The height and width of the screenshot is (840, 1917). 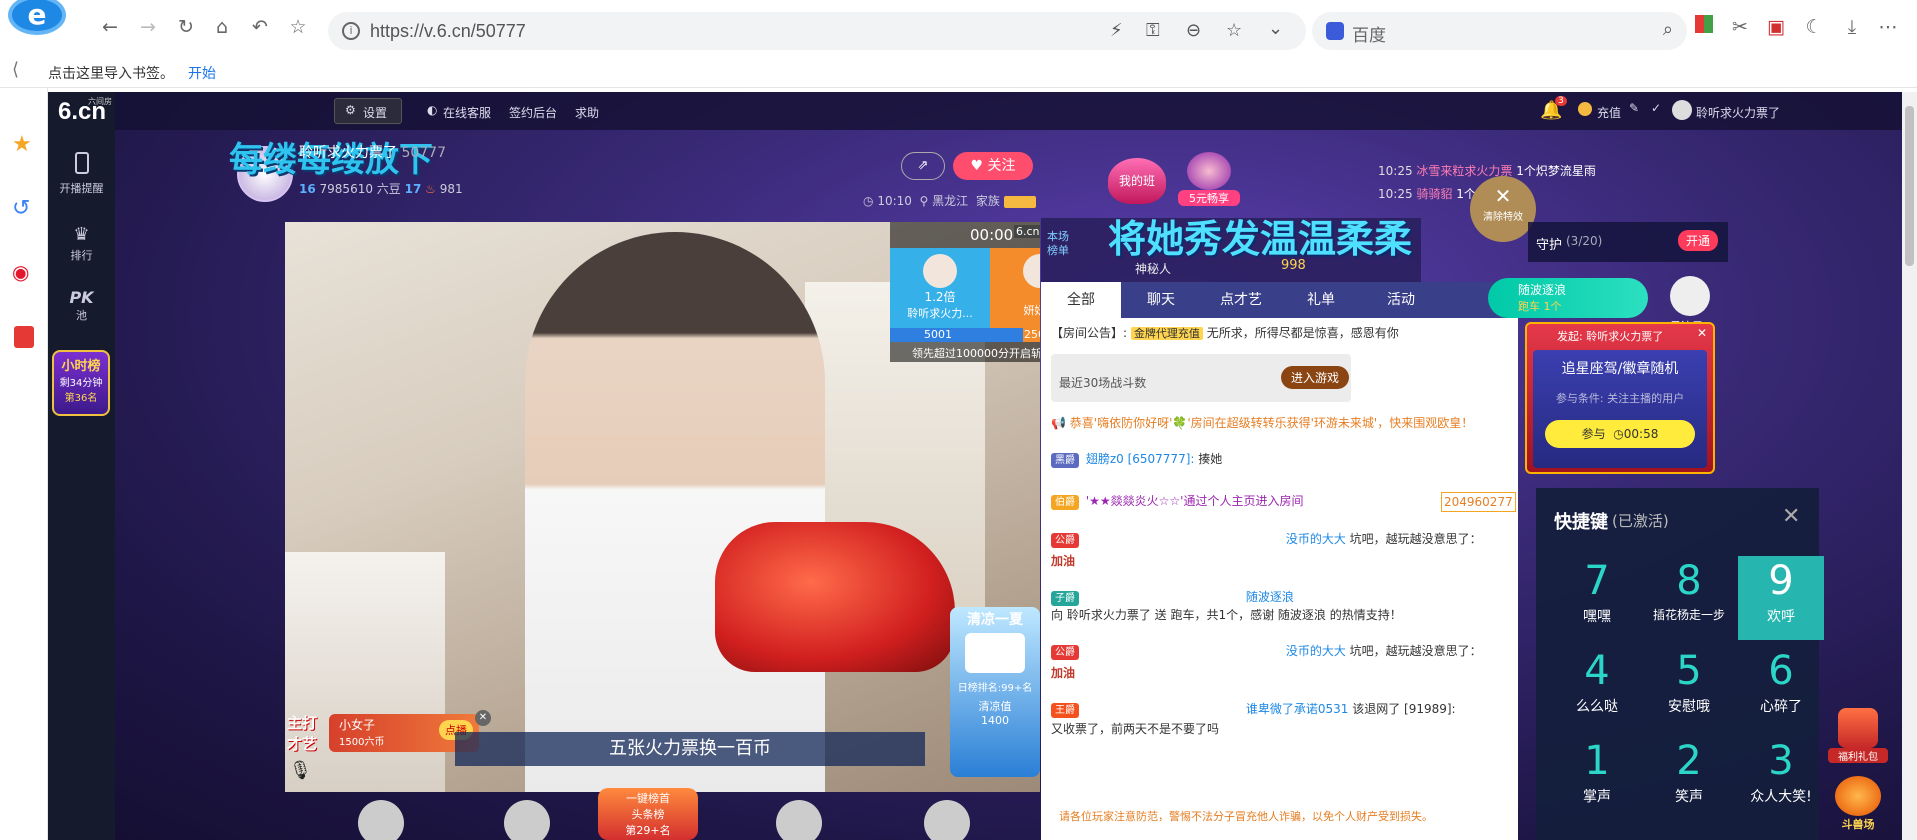 I want to click on arena-button: 斗兽场, so click(x=1858, y=806).